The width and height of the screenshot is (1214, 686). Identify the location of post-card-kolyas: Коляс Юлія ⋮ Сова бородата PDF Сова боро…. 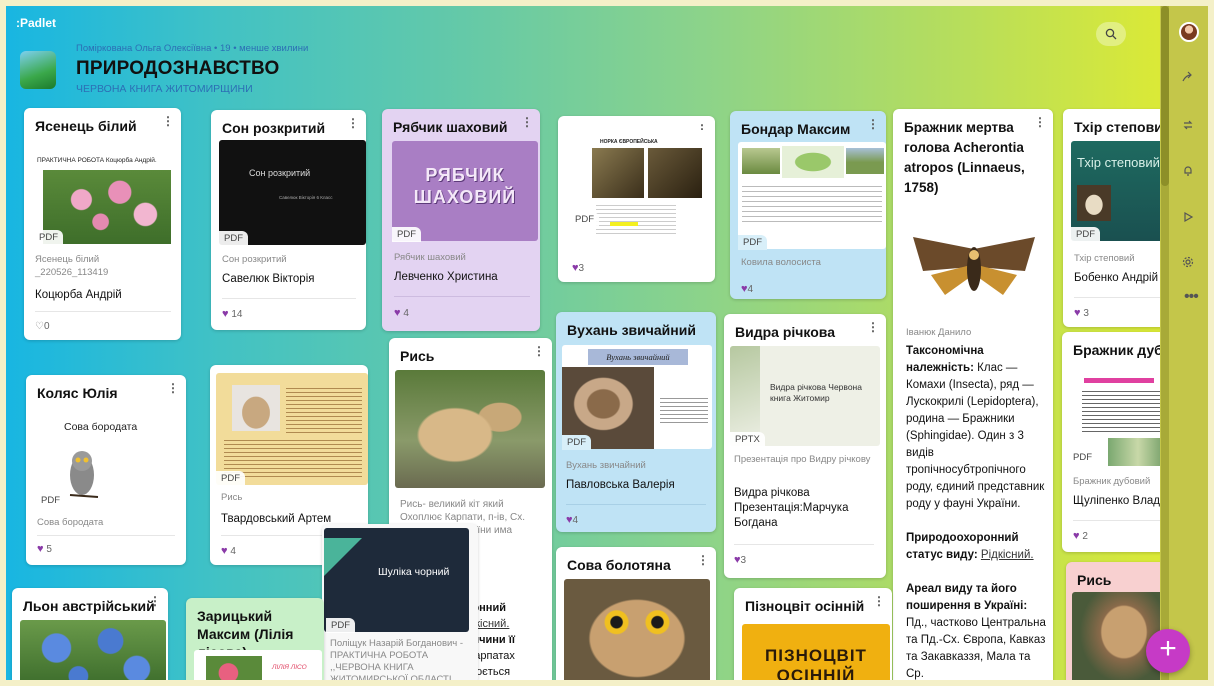
(106, 470).